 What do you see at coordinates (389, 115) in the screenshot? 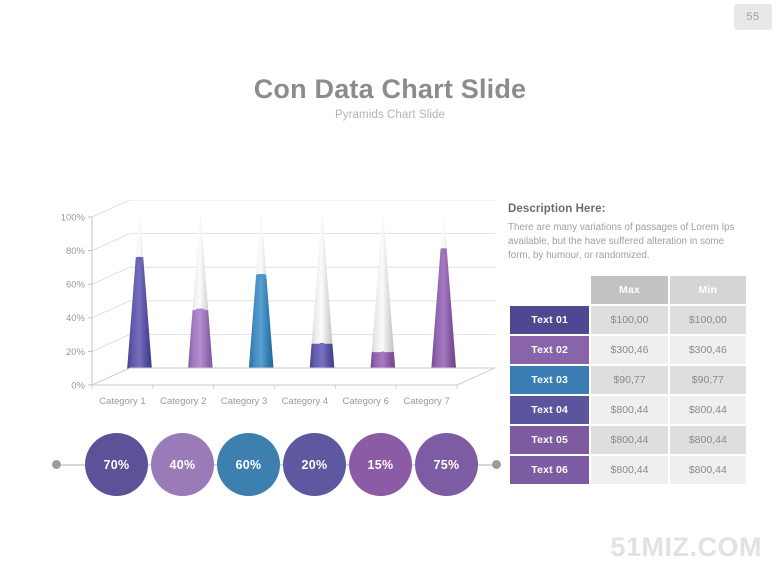
I see `page-subtitle: Pyramids Chart Slide` at bounding box center [389, 115].